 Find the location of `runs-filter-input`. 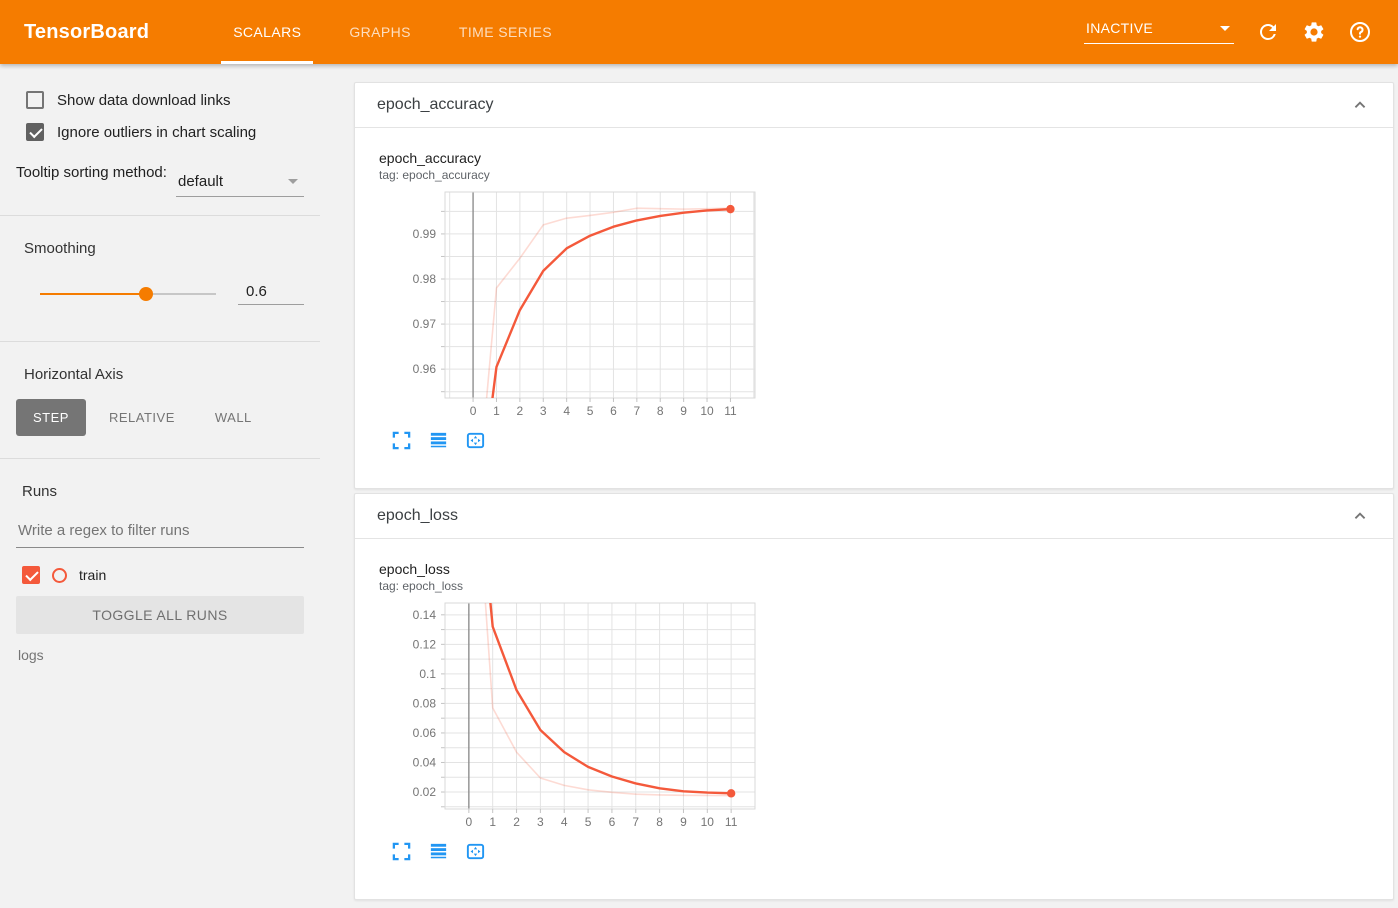

runs-filter-input is located at coordinates (160, 530).